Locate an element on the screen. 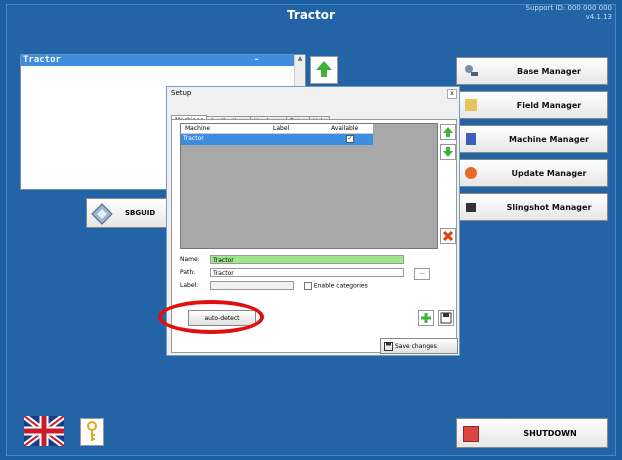 Image resolution: width=622 pixels, height=460 pixels. save-changes-label: Save changes is located at coordinates (416, 346).